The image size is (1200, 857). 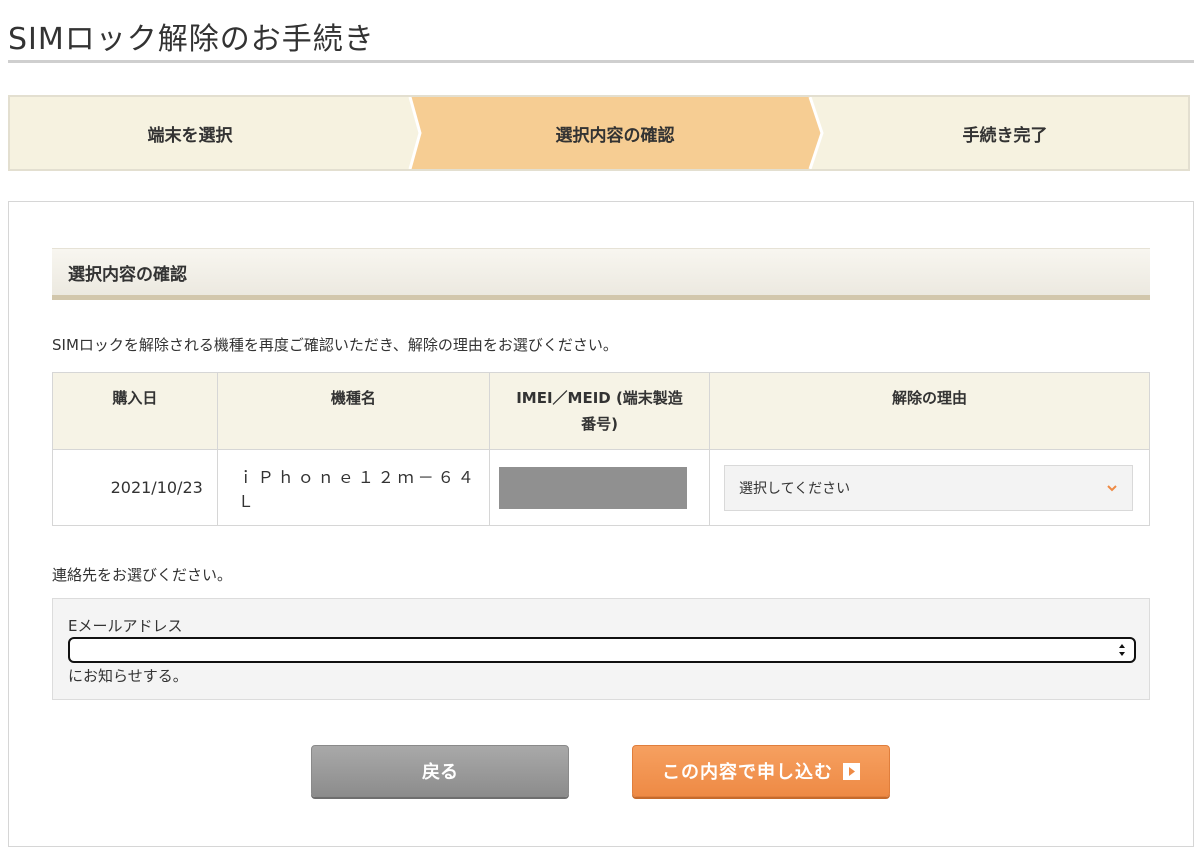 I want to click on header-imei-line1: IMEI／MEID (端末製造, so click(x=599, y=398).